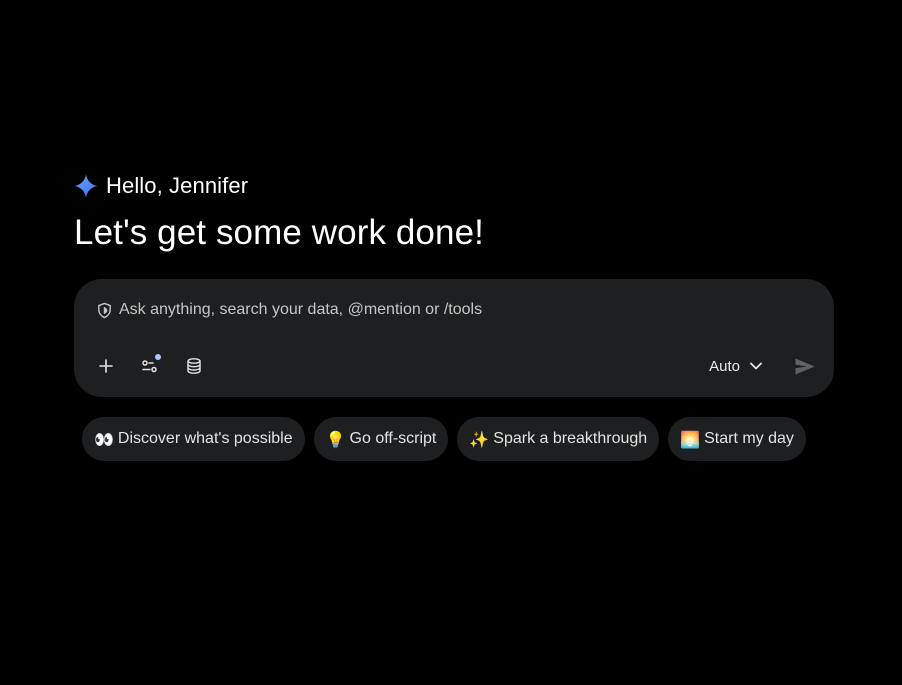 The height and width of the screenshot is (685, 902). I want to click on data-sources-button, so click(194, 366).